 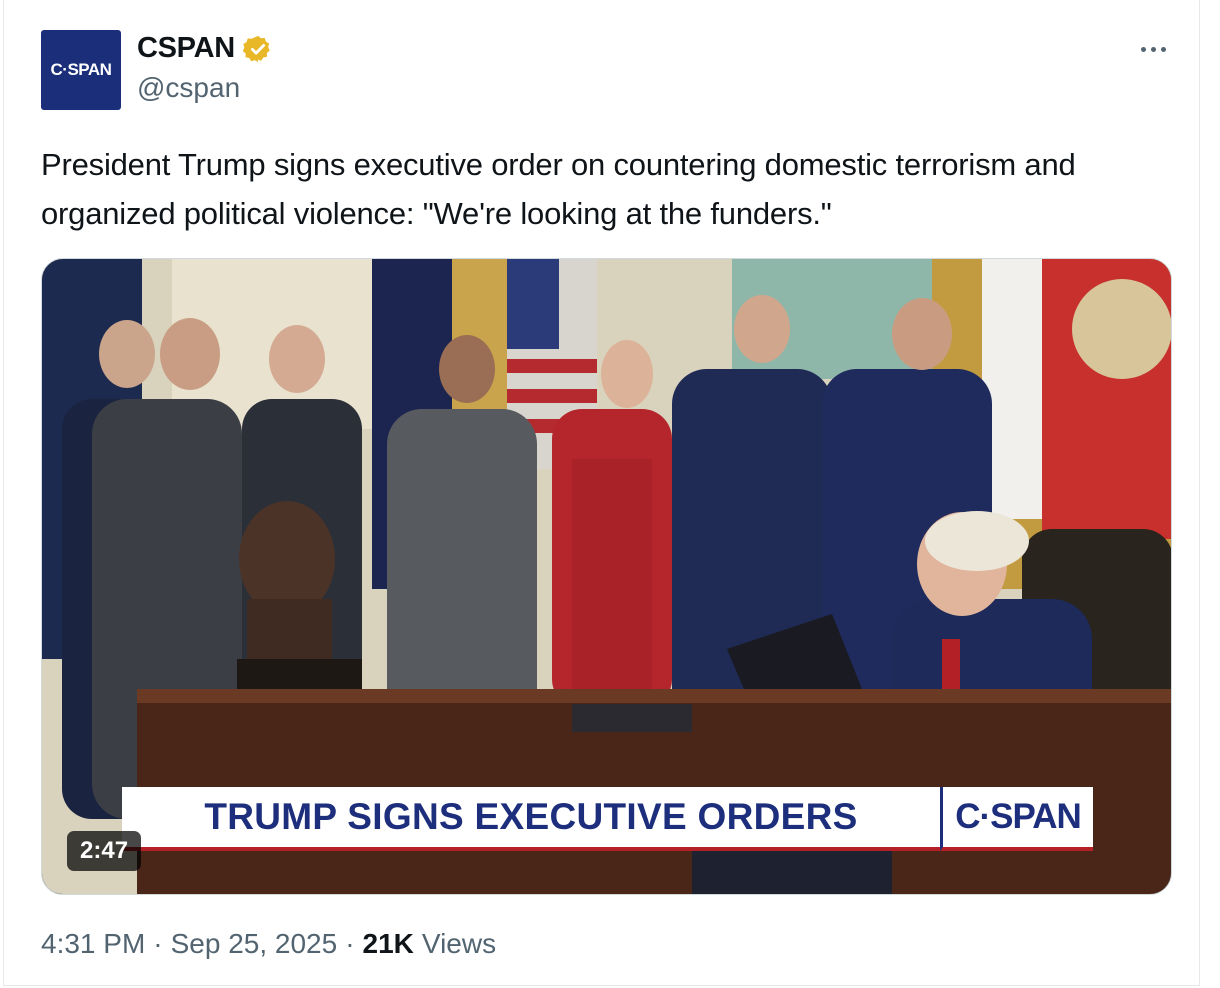 I want to click on avatar: C·SPAN, so click(x=81, y=70).